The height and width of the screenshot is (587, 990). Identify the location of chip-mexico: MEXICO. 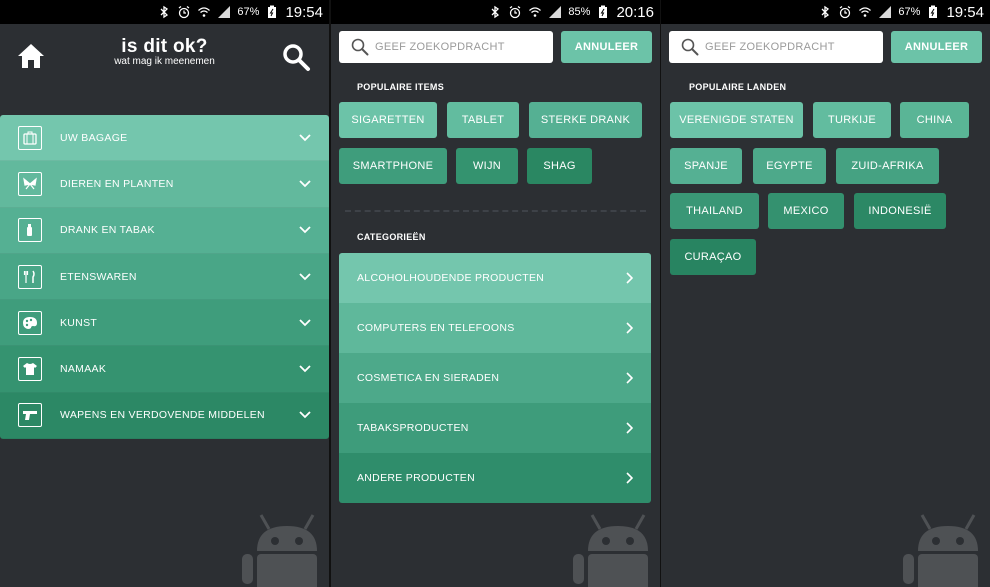
(806, 211).